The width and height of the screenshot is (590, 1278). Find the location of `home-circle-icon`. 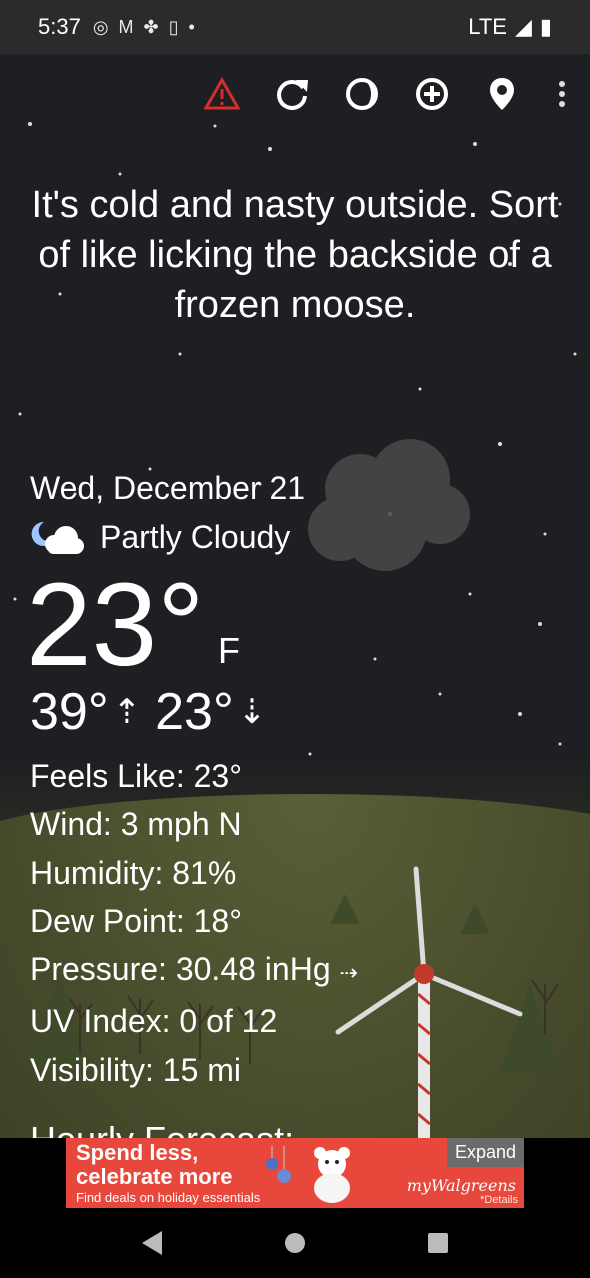

home-circle-icon is located at coordinates (294, 1243).